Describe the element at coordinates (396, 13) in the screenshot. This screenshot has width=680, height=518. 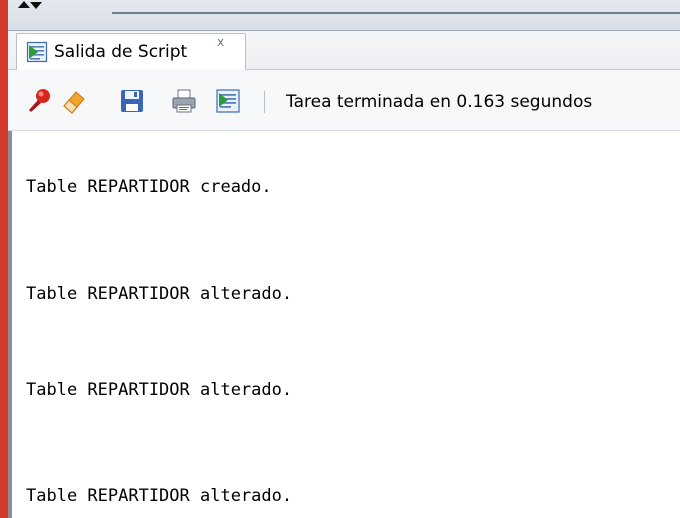
I see `splitter-line` at that location.